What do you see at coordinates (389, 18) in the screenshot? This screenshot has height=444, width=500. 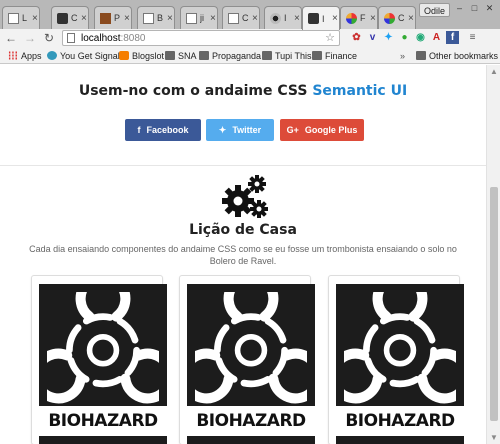 I see `colorful-icon` at bounding box center [389, 18].